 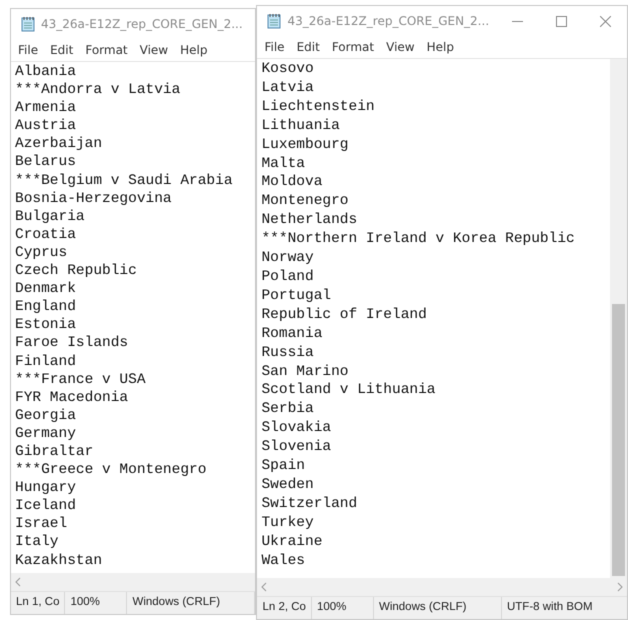 What do you see at coordinates (349, 390) in the screenshot?
I see `text-line: Scotland v Lithuania` at bounding box center [349, 390].